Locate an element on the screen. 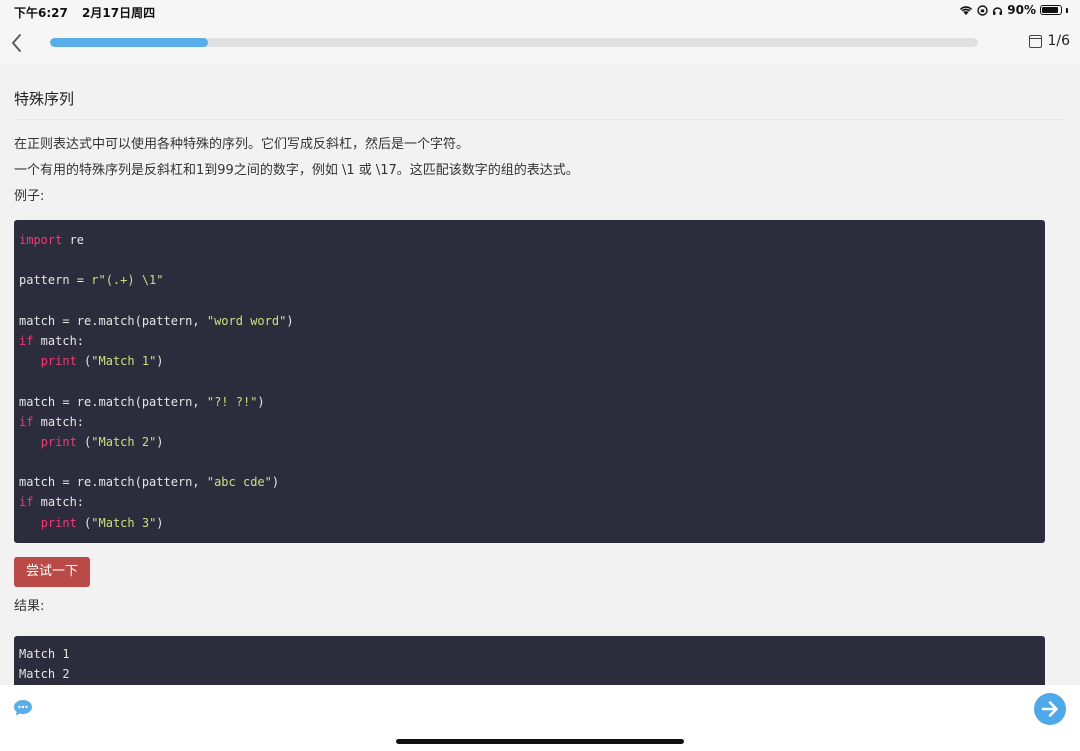 This screenshot has height=751, width=1080. code-line: import re is located at coordinates (529, 240).